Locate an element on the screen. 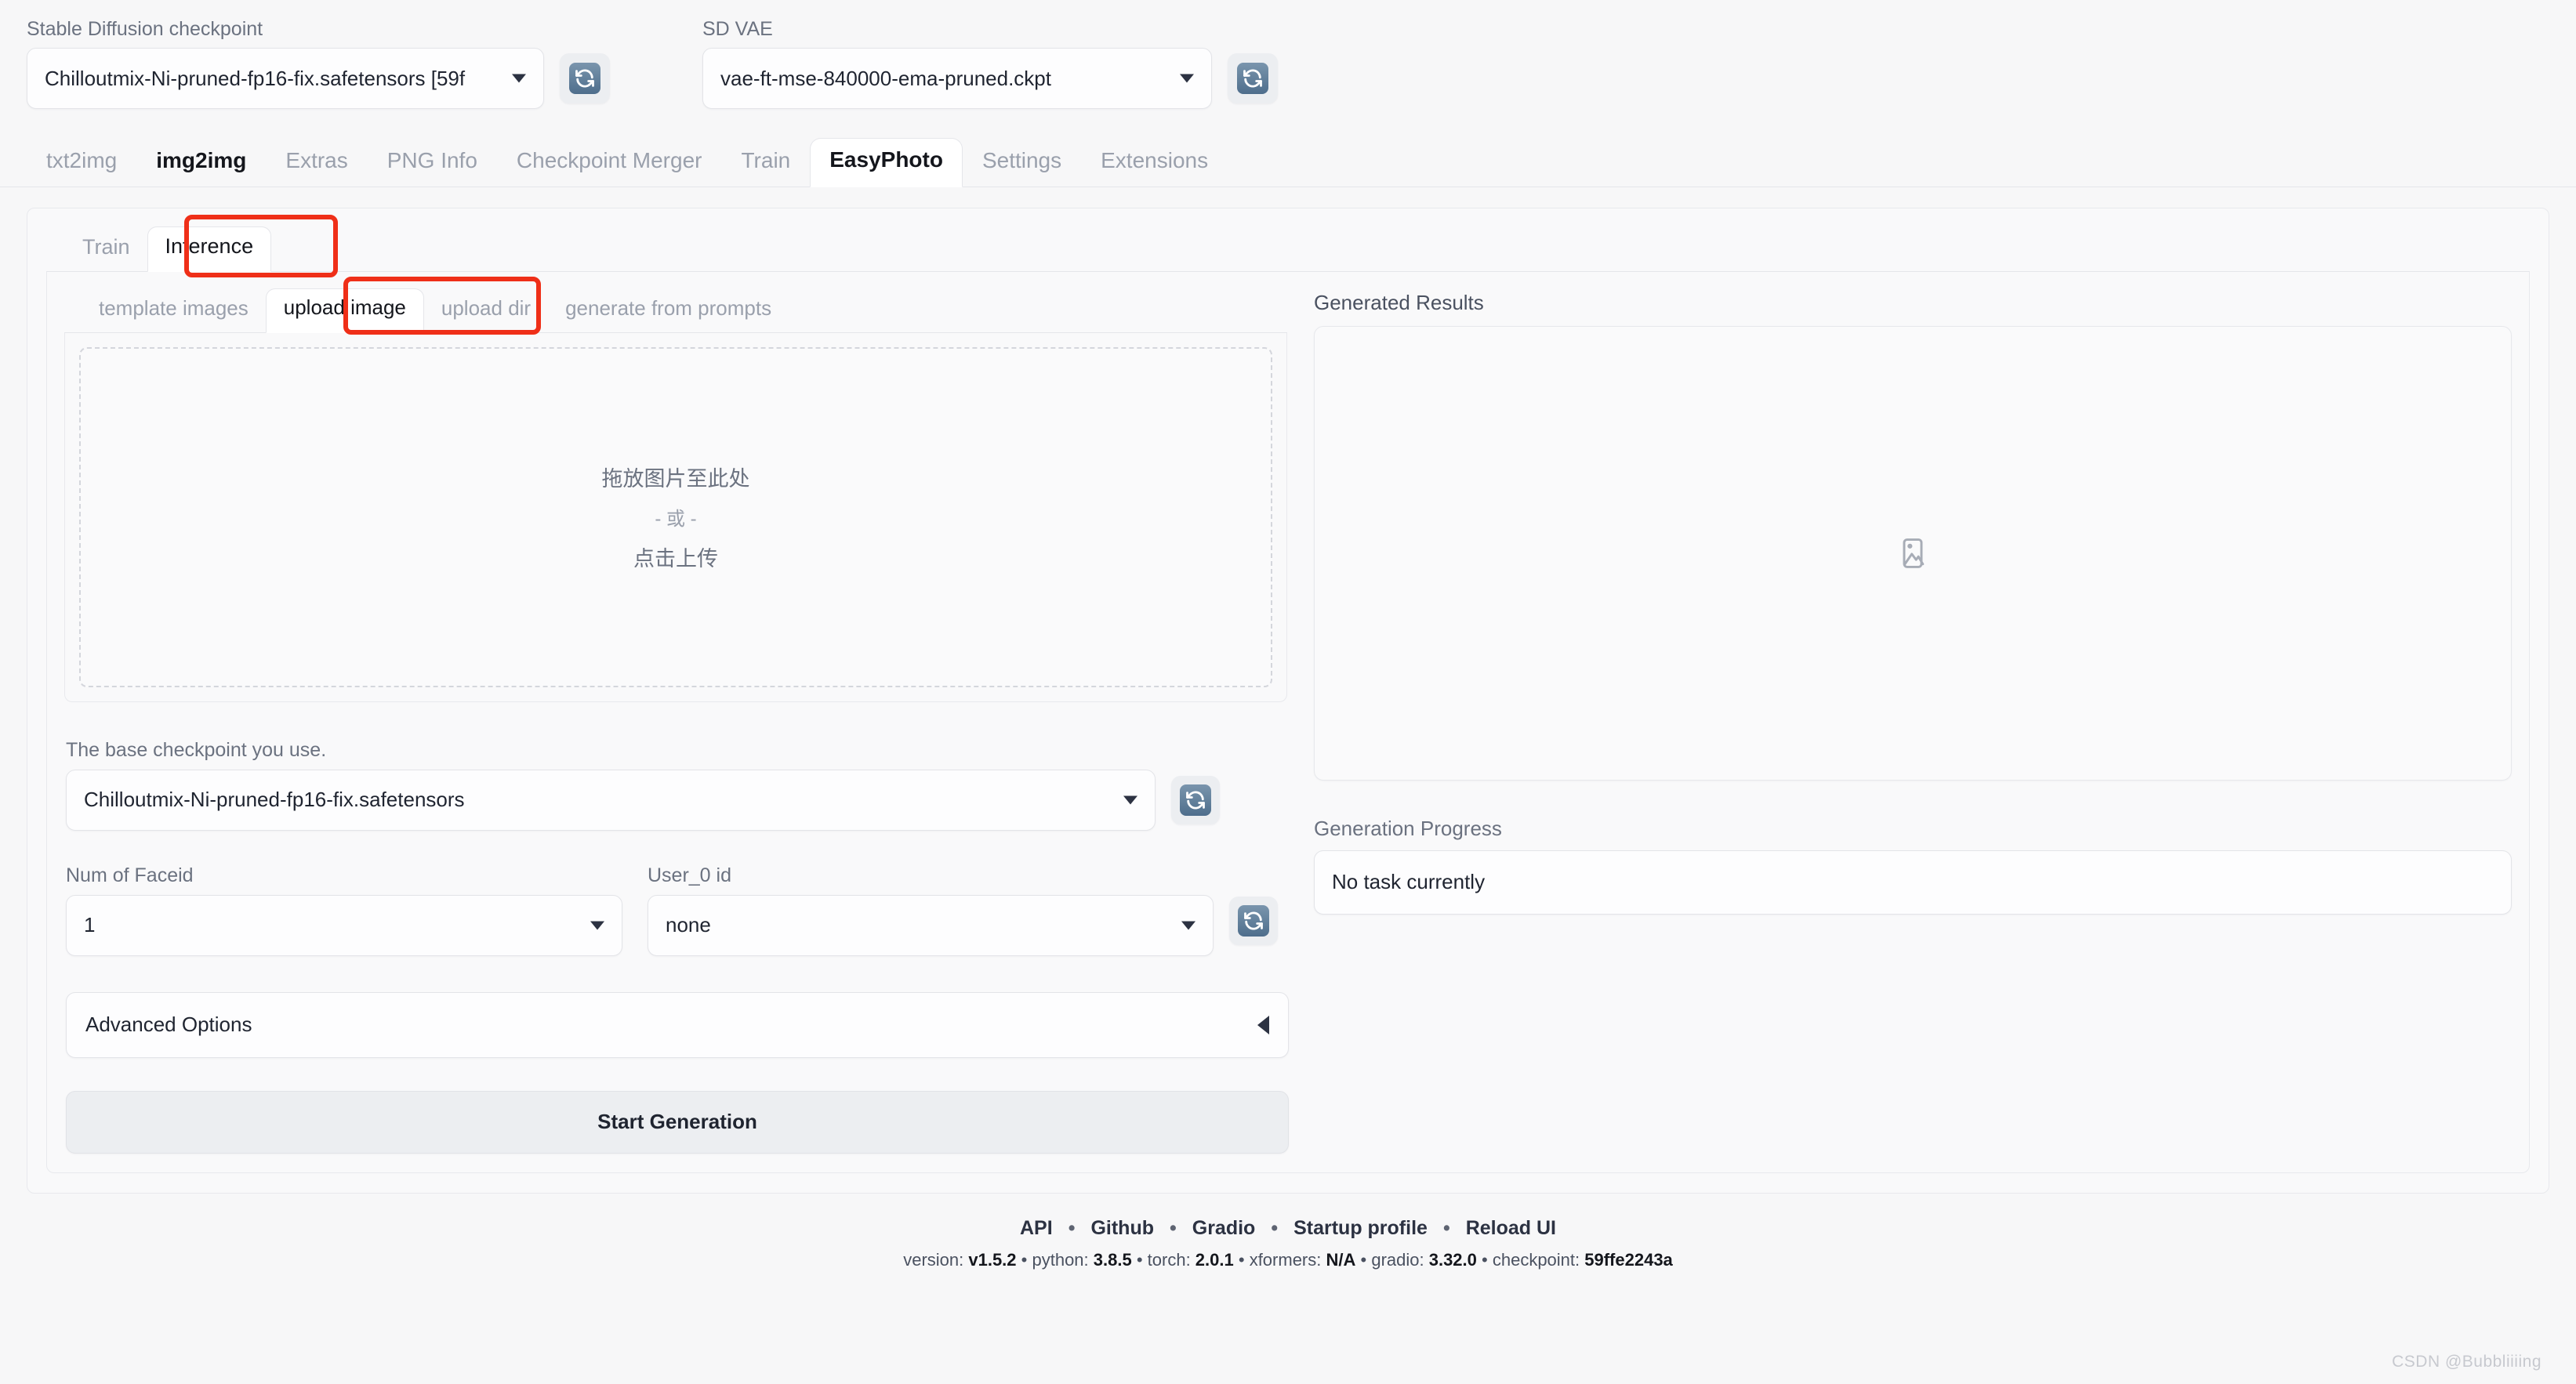  sd-checkpoint-refresh-button is located at coordinates (585, 78).